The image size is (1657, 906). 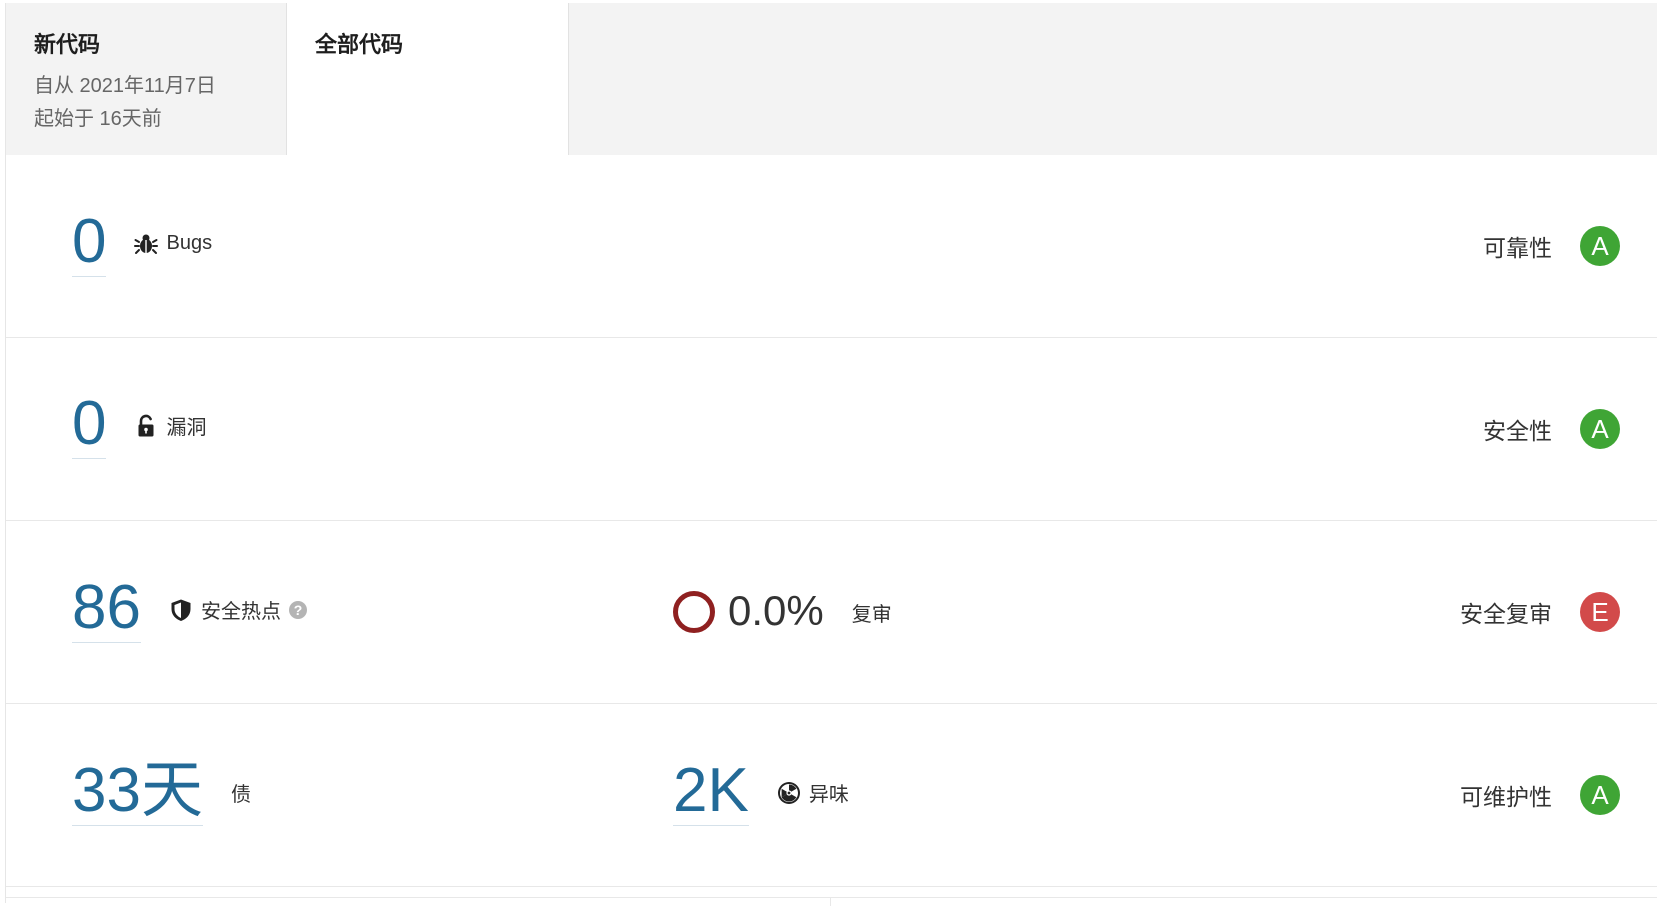 What do you see at coordinates (1600, 246) in the screenshot?
I see `reliability-rating-badge: A` at bounding box center [1600, 246].